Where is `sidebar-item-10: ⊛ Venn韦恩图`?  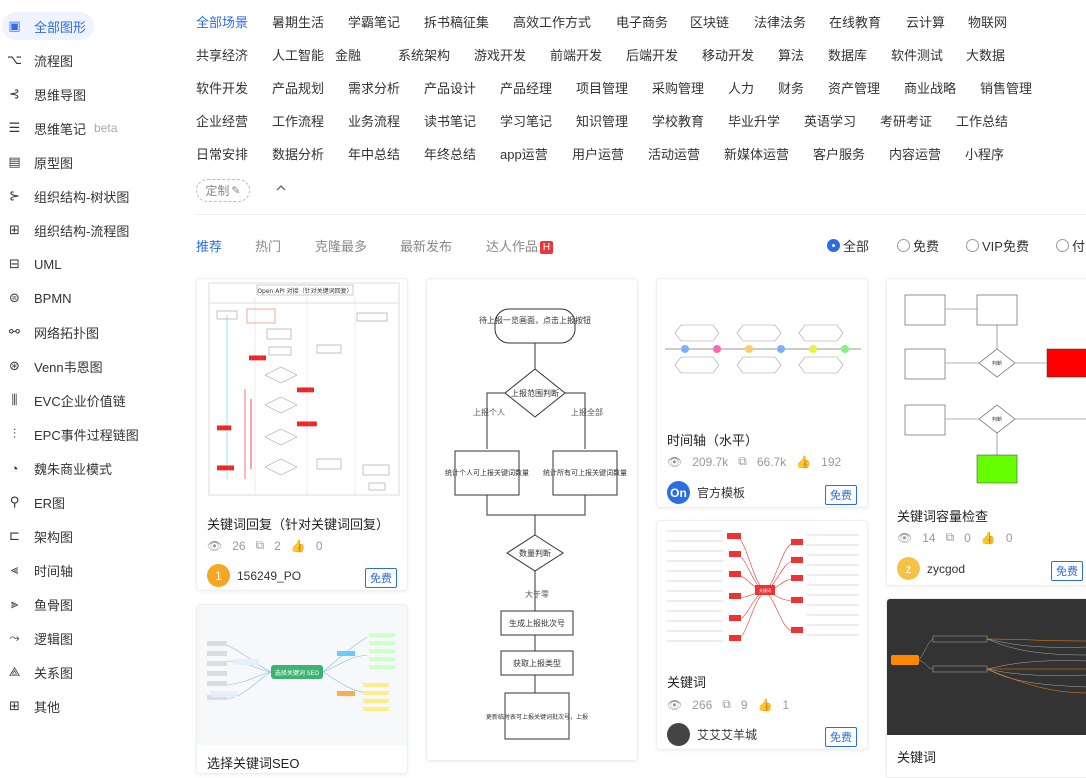 sidebar-item-10: ⊛ Venn韦恩图 is located at coordinates (93, 366).